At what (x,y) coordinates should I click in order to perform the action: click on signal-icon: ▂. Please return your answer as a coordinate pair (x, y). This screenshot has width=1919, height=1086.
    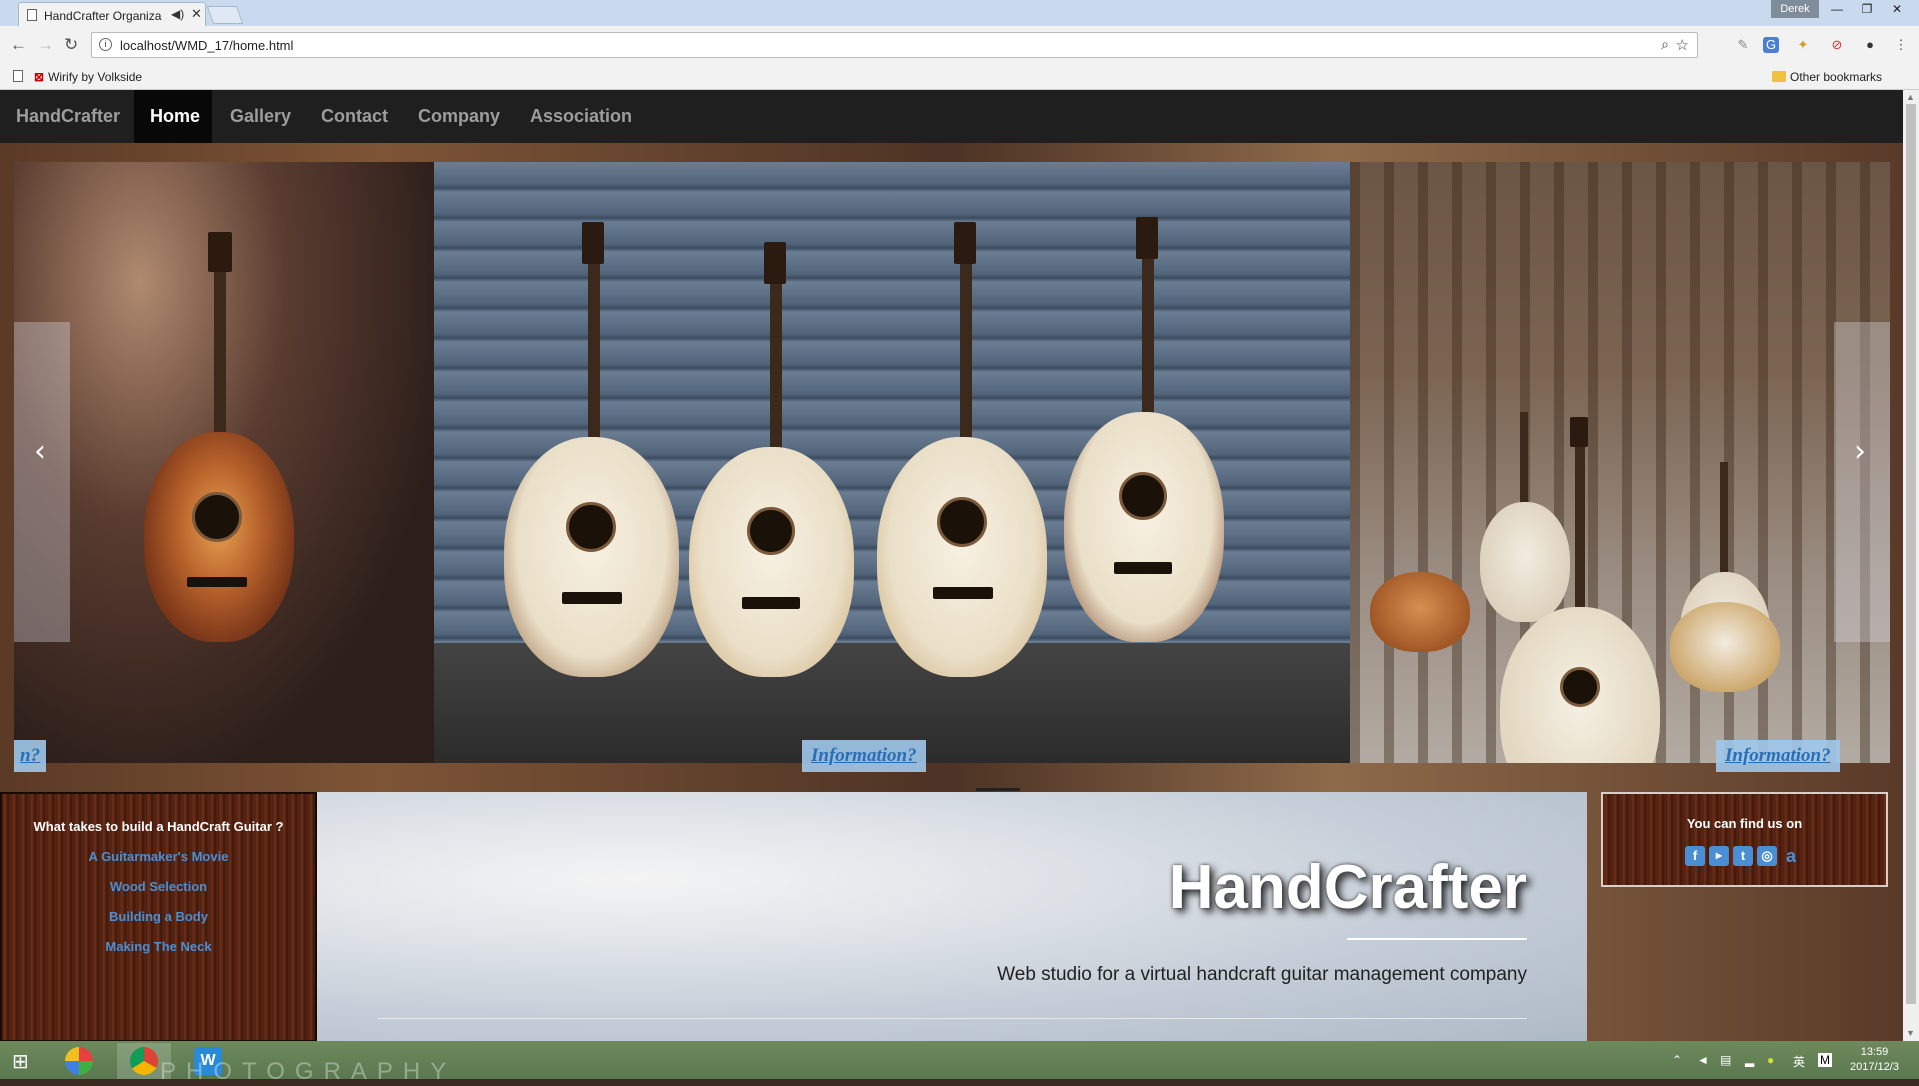
    Looking at the image, I should click on (1749, 1060).